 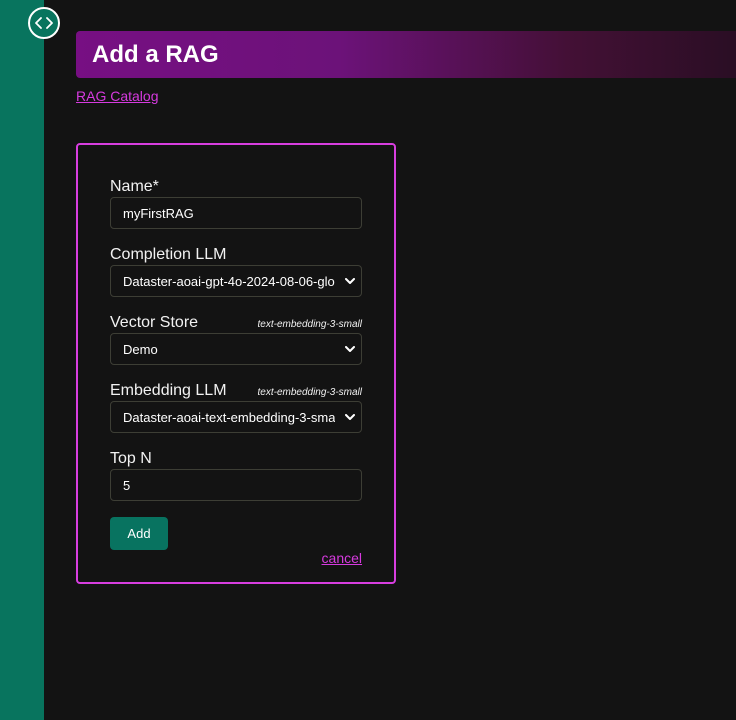 I want to click on completion-llm-select: Dataster-aoai-gpt-4o-2024-08-06-glo, so click(x=236, y=281).